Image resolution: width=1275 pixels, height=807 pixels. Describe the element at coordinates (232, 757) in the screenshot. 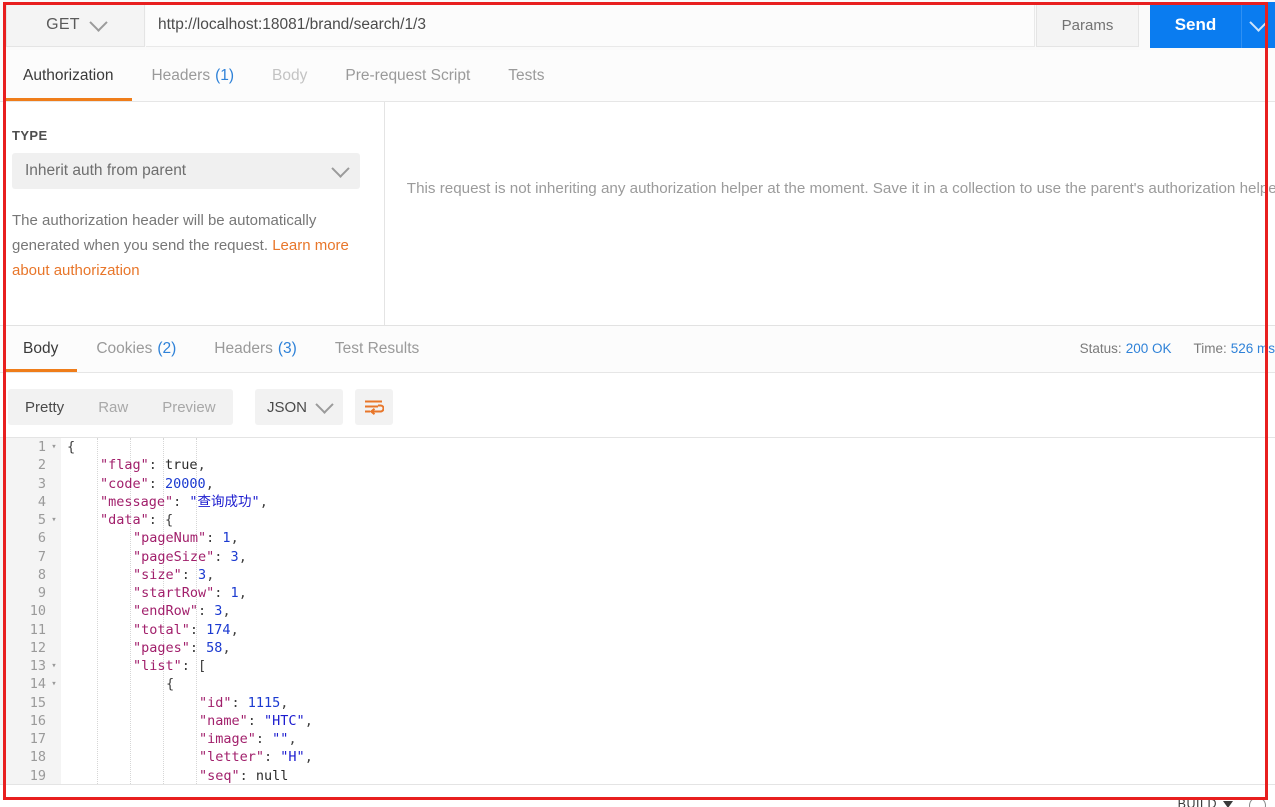

I see `code-token: "letter"` at that location.